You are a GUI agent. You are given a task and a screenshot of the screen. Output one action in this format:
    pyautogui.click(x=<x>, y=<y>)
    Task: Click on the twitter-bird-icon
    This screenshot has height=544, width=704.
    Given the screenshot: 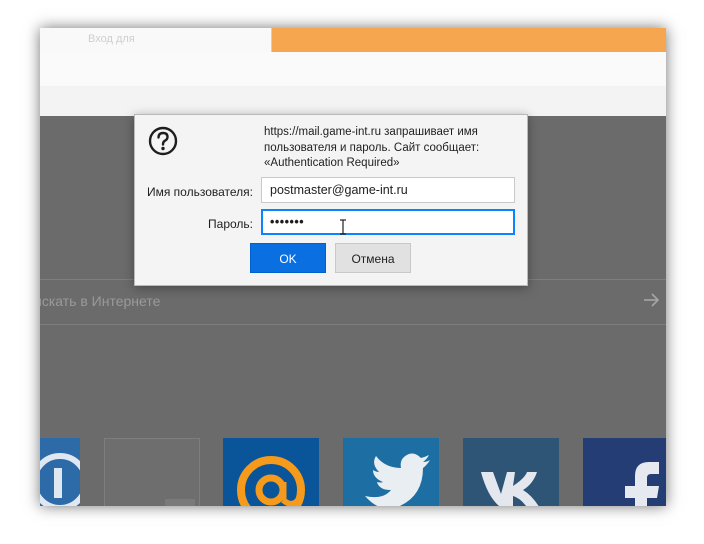 What is the action you would take?
    pyautogui.click(x=397, y=479)
    